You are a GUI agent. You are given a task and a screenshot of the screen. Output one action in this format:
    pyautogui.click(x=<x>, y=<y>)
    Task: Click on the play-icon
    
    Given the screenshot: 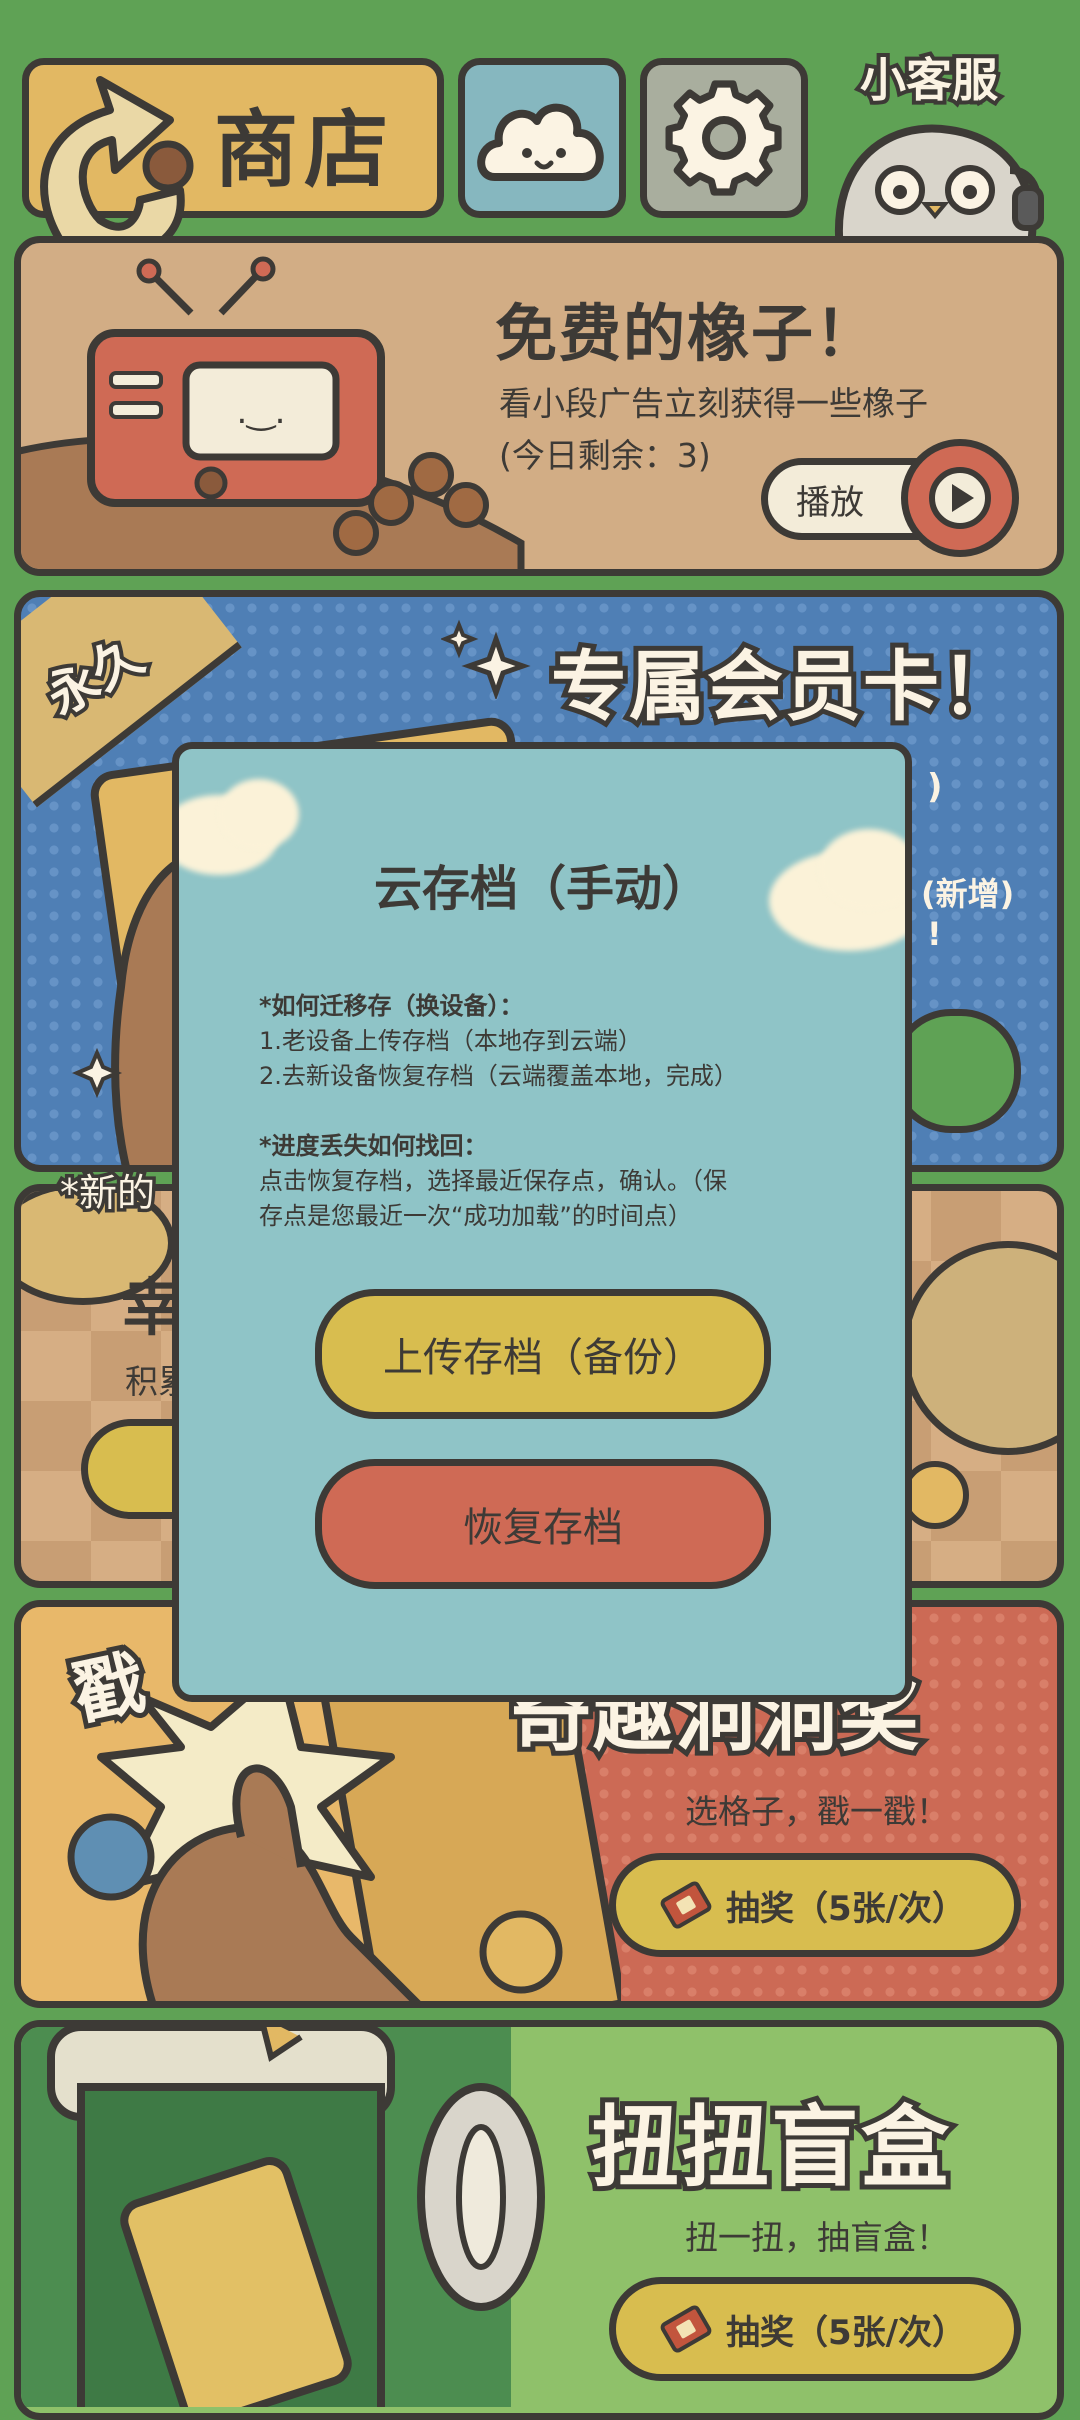 What is the action you would take?
    pyautogui.click(x=960, y=498)
    